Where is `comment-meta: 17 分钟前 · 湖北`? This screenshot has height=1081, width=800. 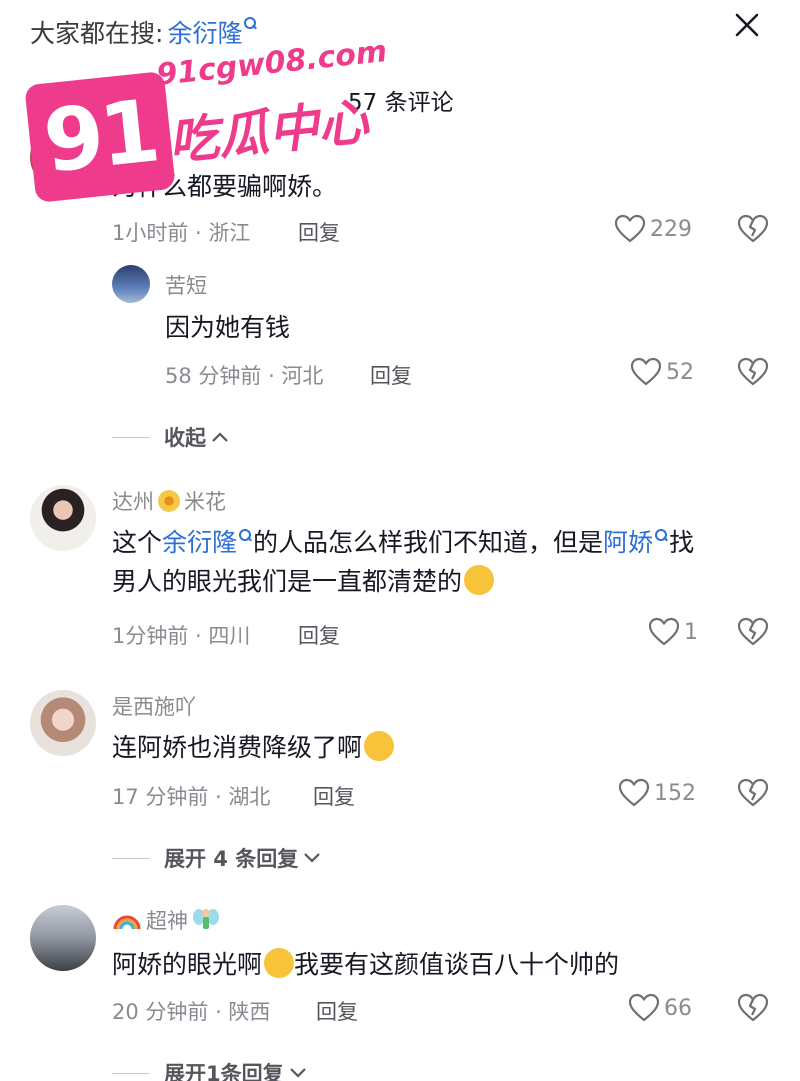
comment-meta: 17 分钟前 · 湖北 is located at coordinates (191, 797).